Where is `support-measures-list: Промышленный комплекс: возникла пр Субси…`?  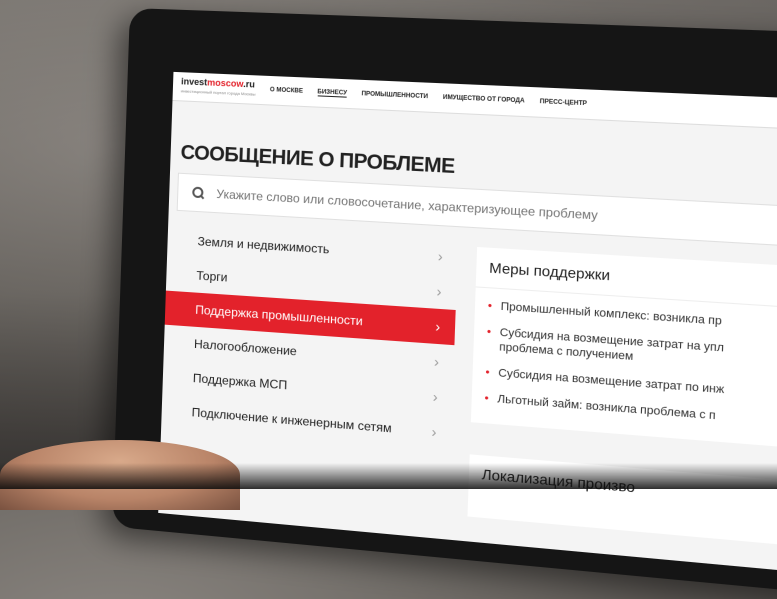 support-measures-list: Промышленный комплекс: возникла пр Субси… is located at coordinates (624, 369).